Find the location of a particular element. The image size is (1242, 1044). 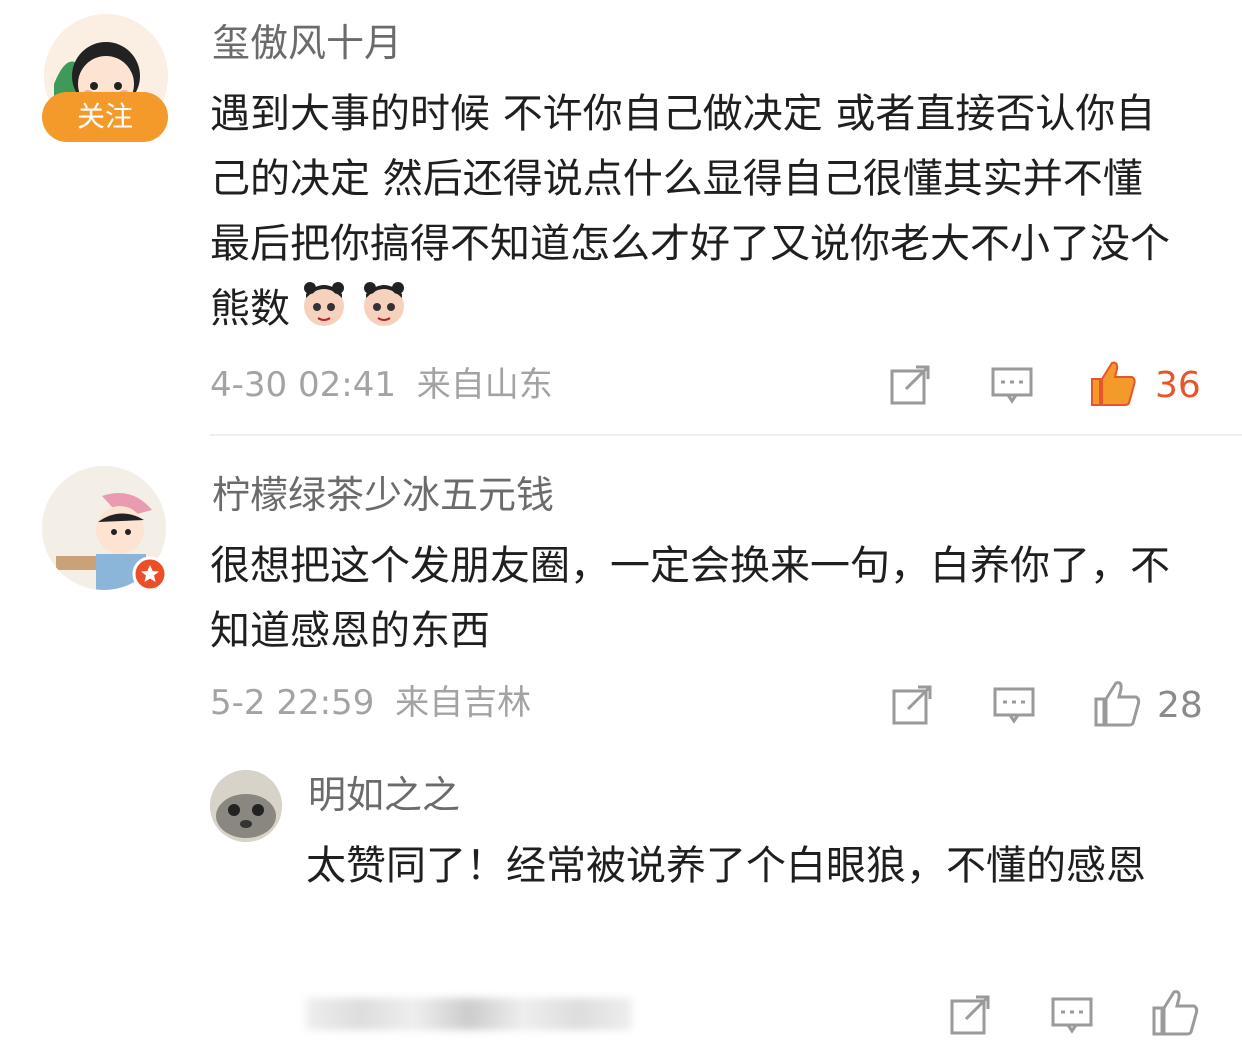

follow-button: 关注 is located at coordinates (105, 117).